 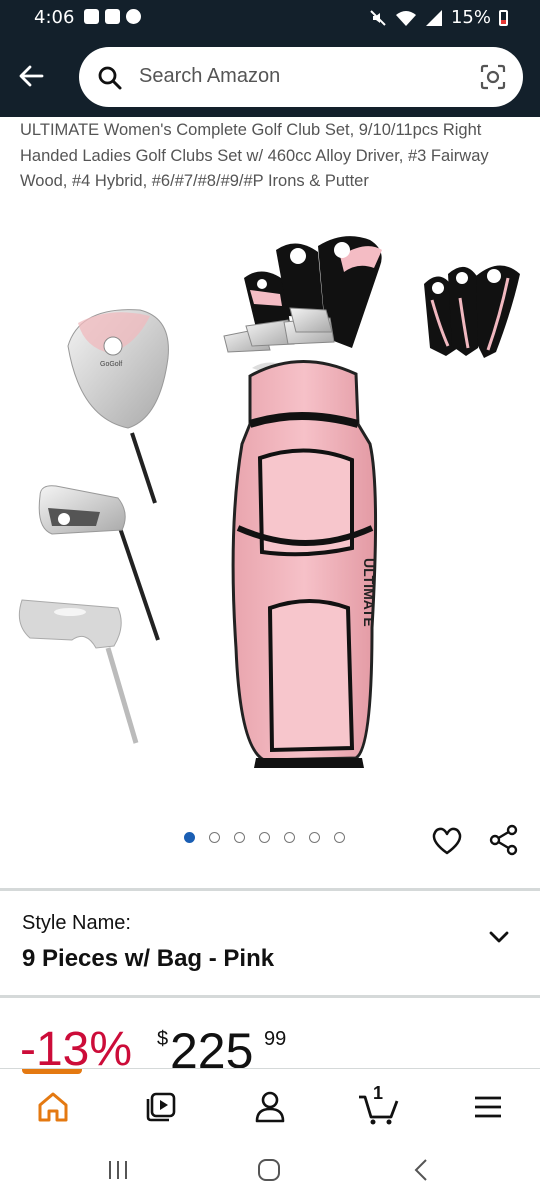 I want to click on search-input: Search Amazon, so click(x=209, y=76).